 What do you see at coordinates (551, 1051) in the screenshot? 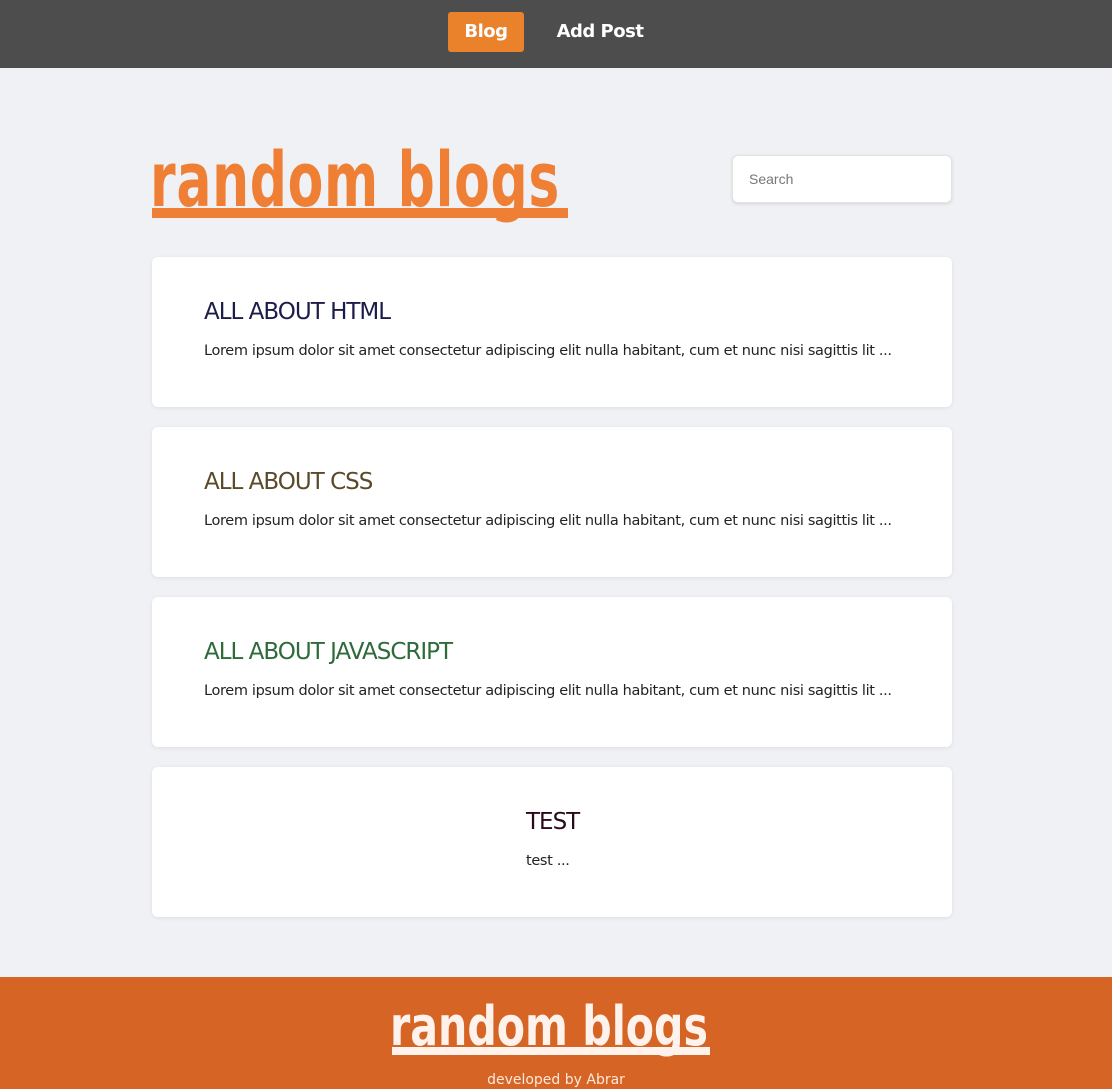
I see `footer-logo-underline` at bounding box center [551, 1051].